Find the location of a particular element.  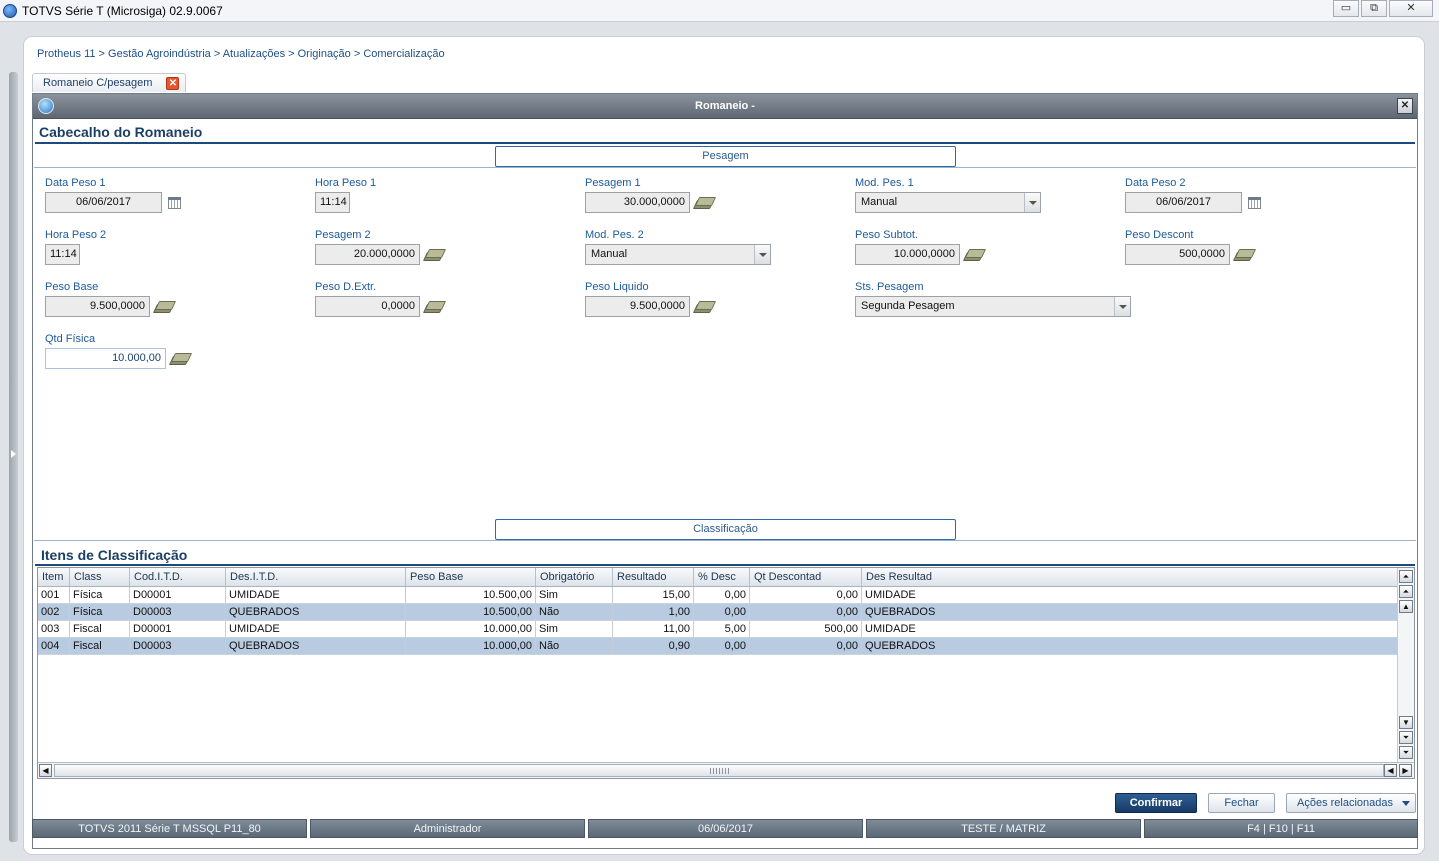

horizontal-scrollbar: ◀ ◀ ▶ is located at coordinates (726, 770).